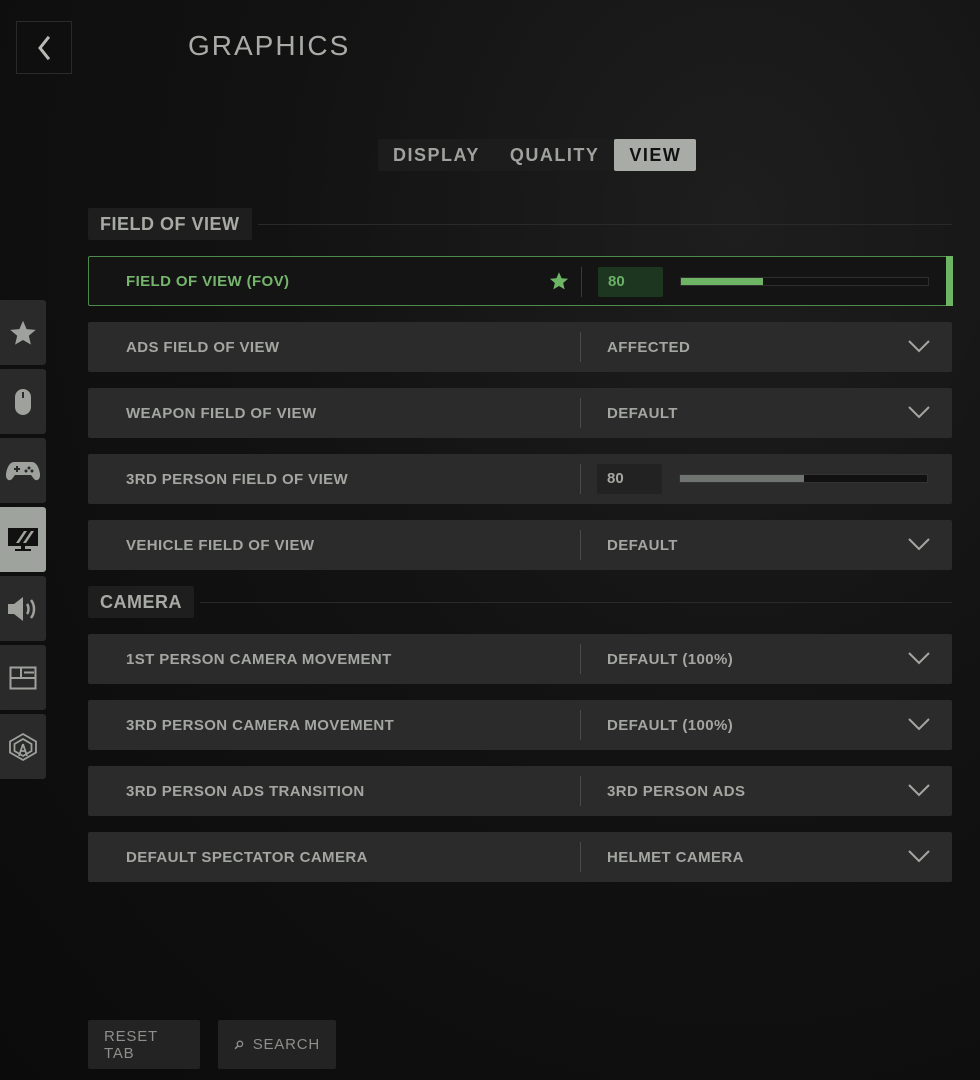 The width and height of the screenshot is (980, 1080). What do you see at coordinates (269, 45) in the screenshot?
I see `page-title: GRAPHICS` at bounding box center [269, 45].